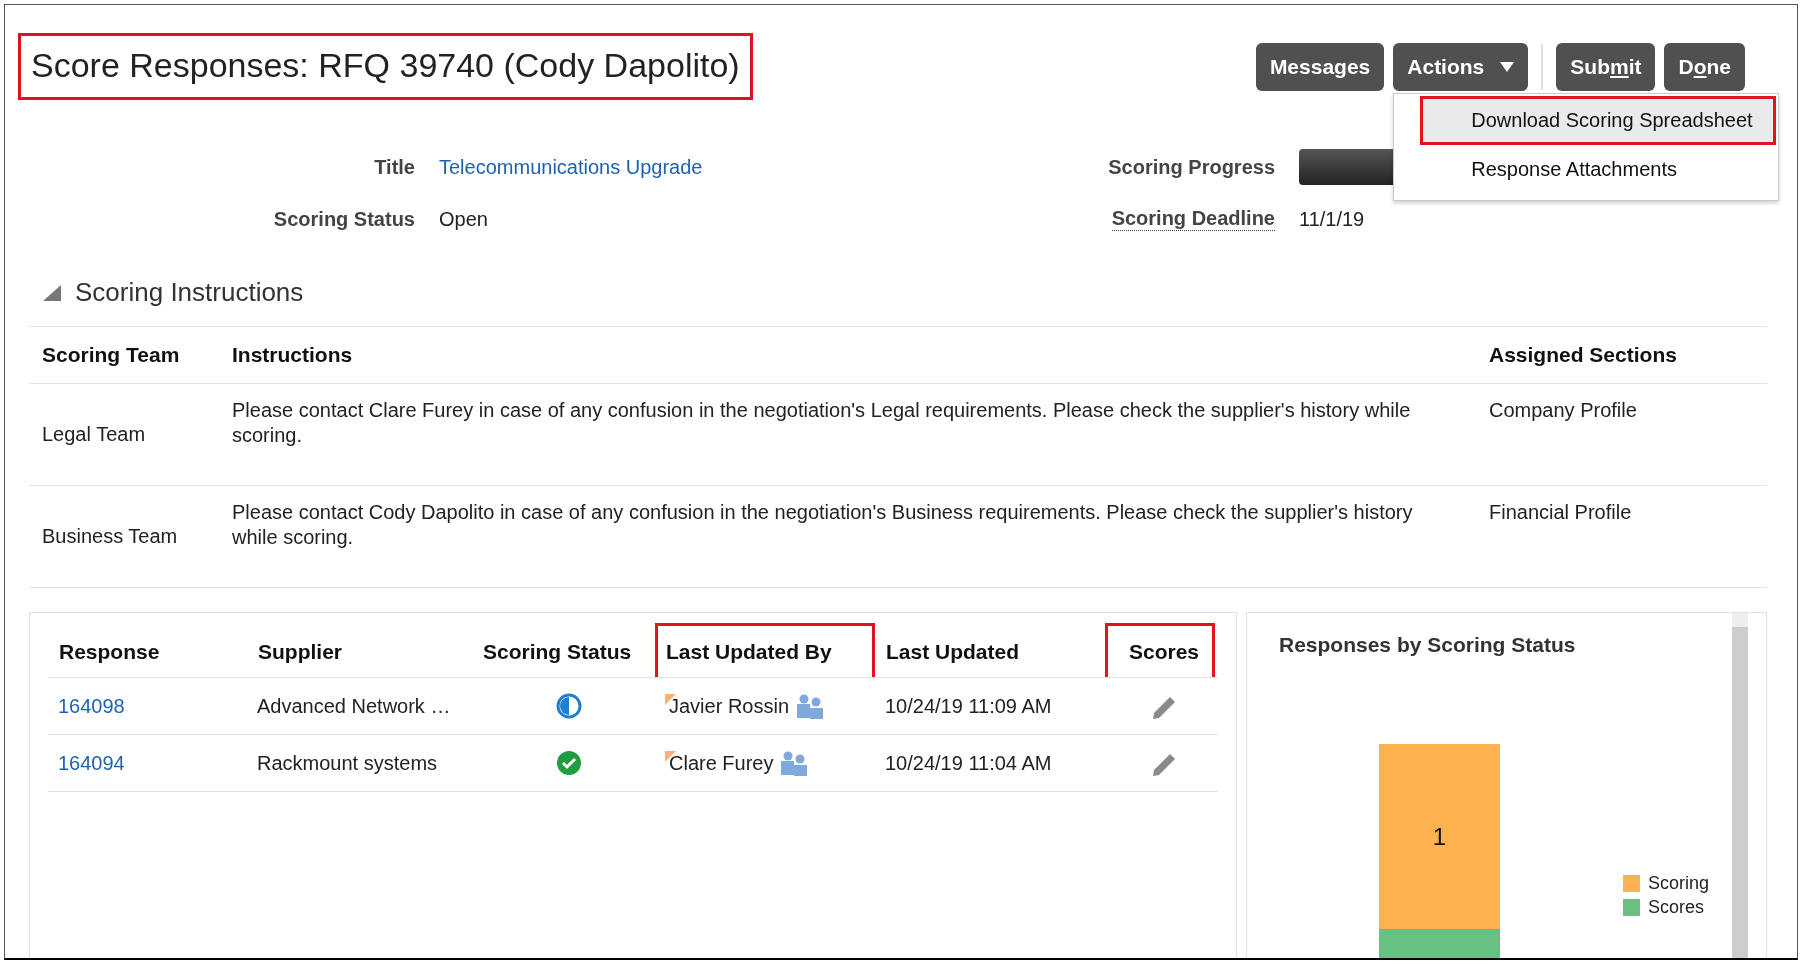 This screenshot has width=1802, height=966. What do you see at coordinates (1606, 67) in the screenshot?
I see `toolbar-button: Submit` at bounding box center [1606, 67].